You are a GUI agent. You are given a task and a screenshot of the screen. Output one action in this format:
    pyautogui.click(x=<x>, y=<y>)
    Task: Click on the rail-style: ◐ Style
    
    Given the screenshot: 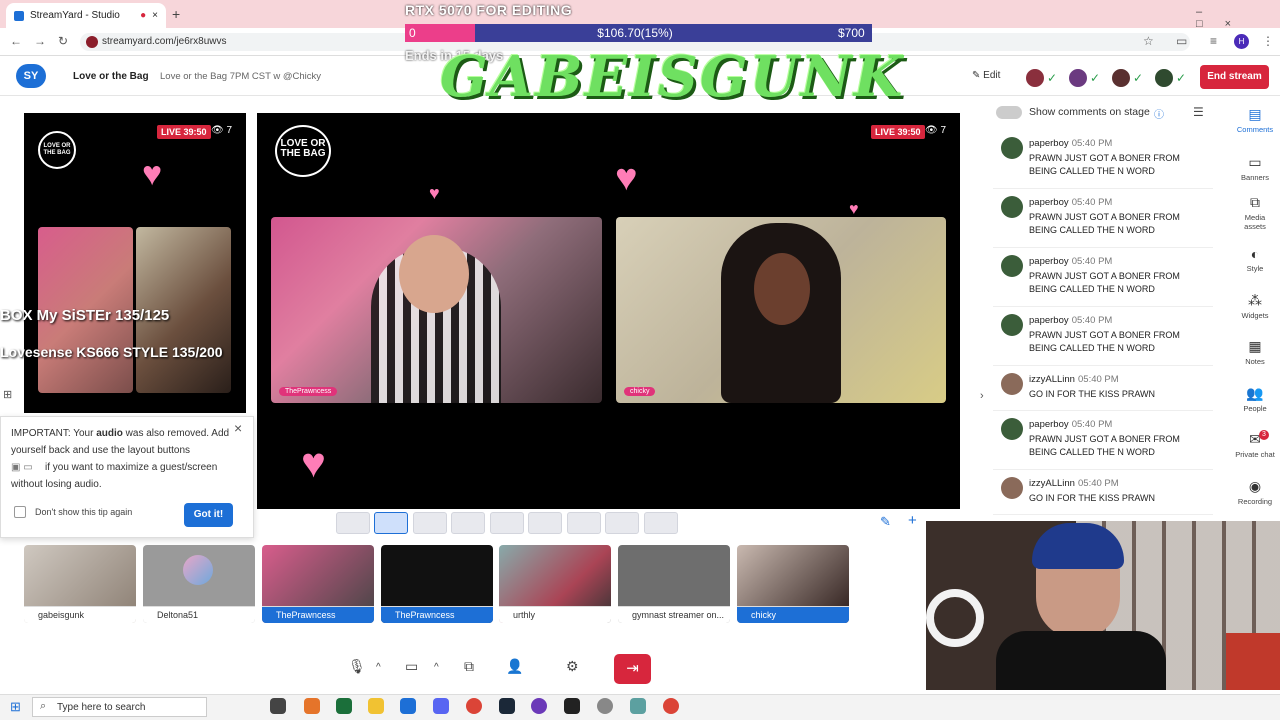 What is the action you would take?
    pyautogui.click(x=1255, y=259)
    